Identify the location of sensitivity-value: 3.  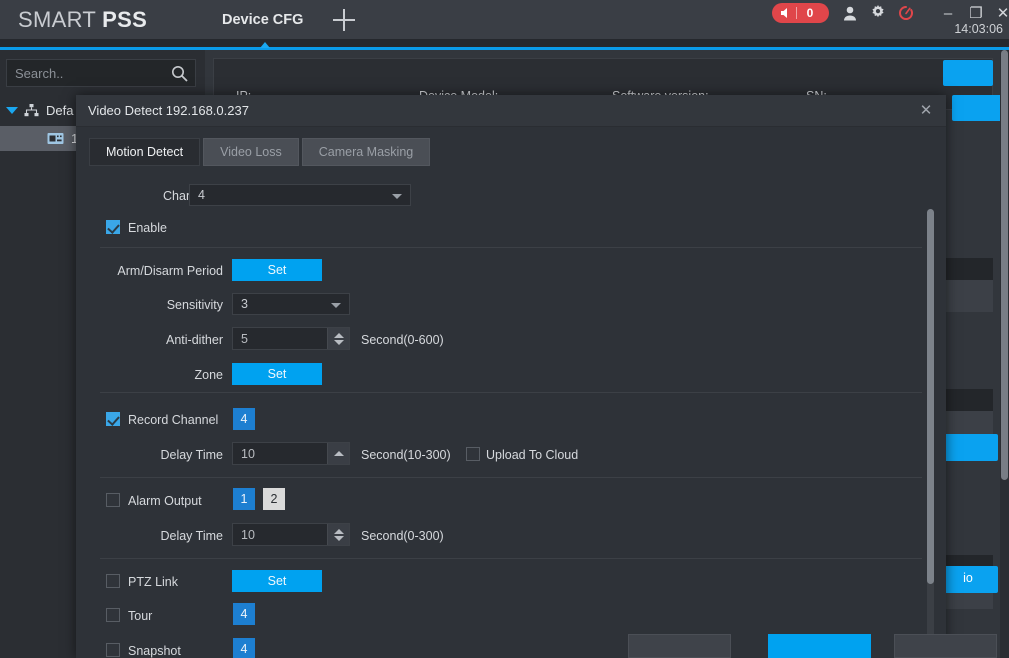
(244, 304).